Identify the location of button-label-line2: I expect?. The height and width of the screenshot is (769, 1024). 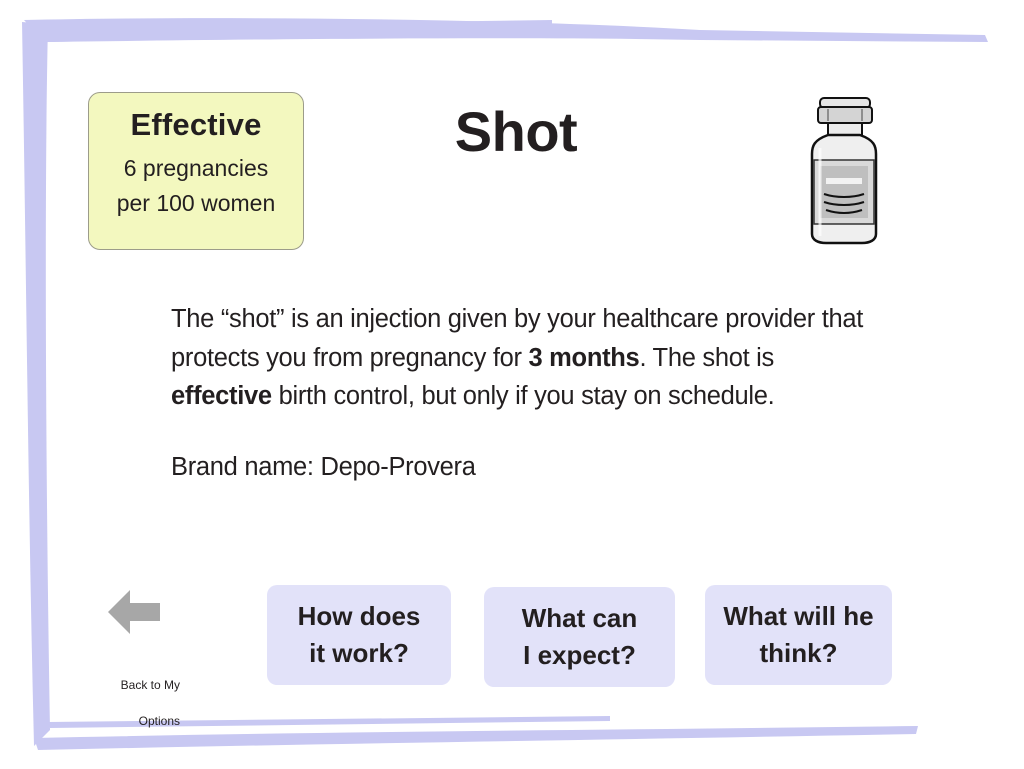
(579, 655).